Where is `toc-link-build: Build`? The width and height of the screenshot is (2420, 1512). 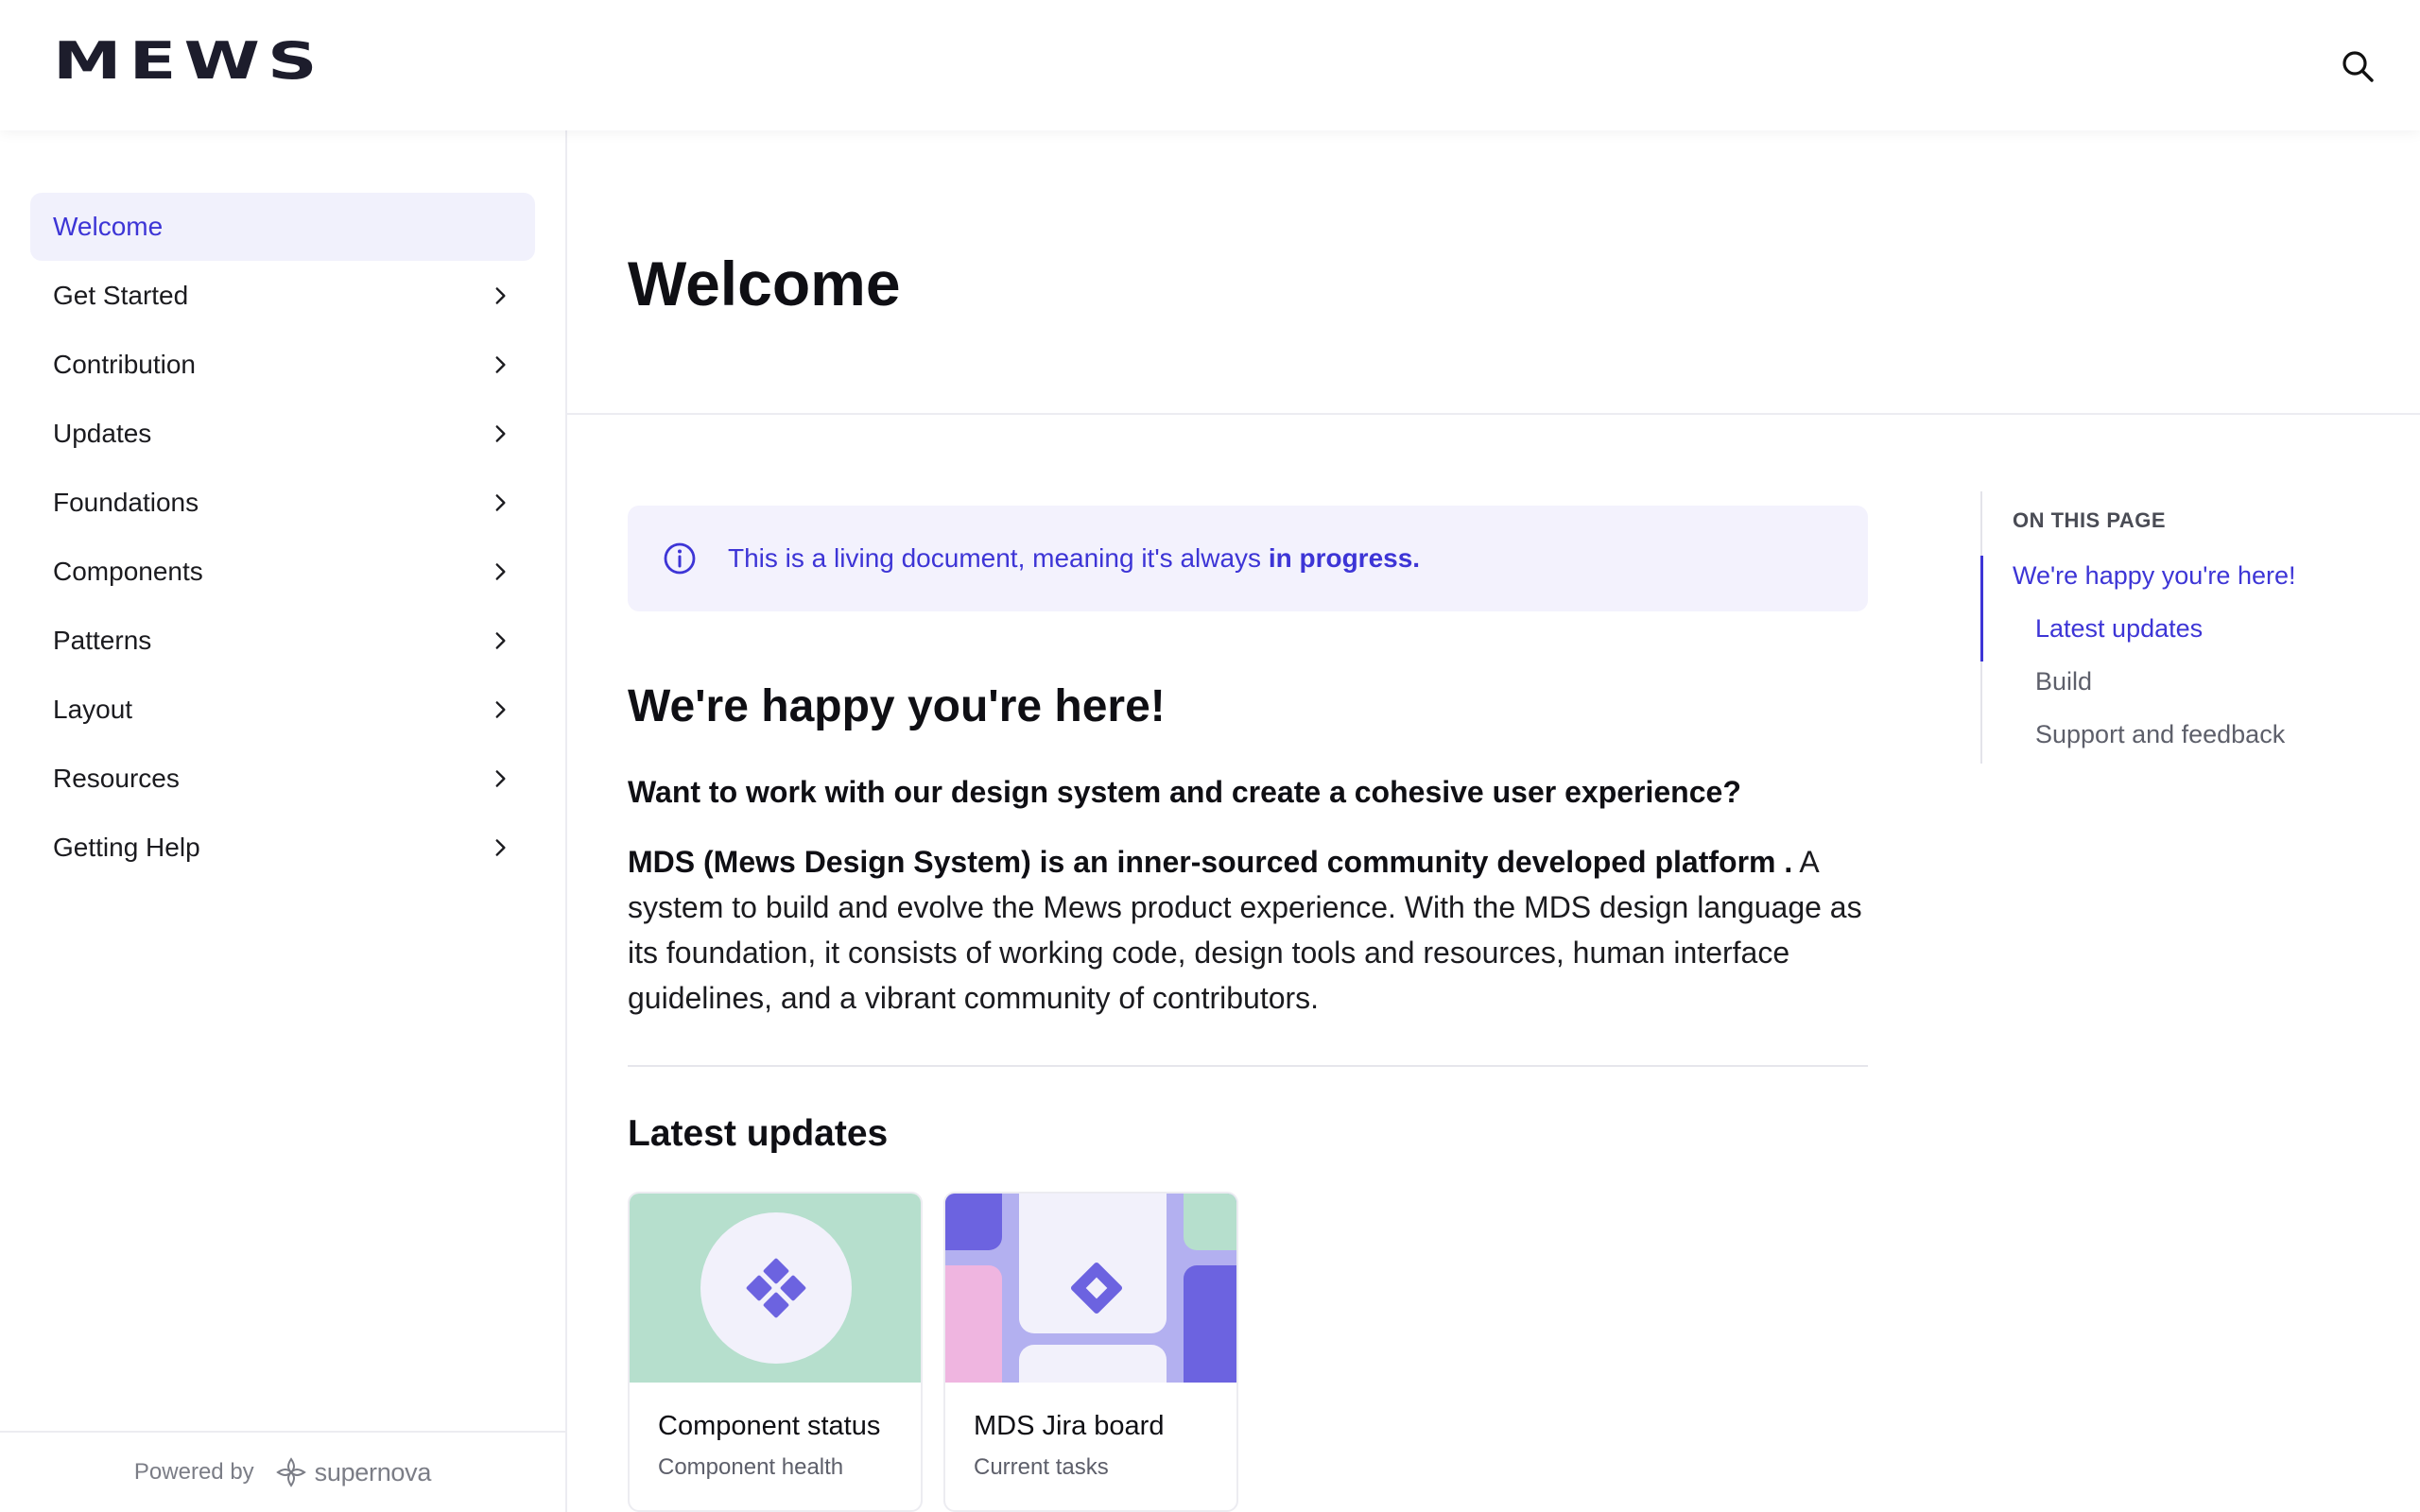 toc-link-build: Build is located at coordinates (2063, 681).